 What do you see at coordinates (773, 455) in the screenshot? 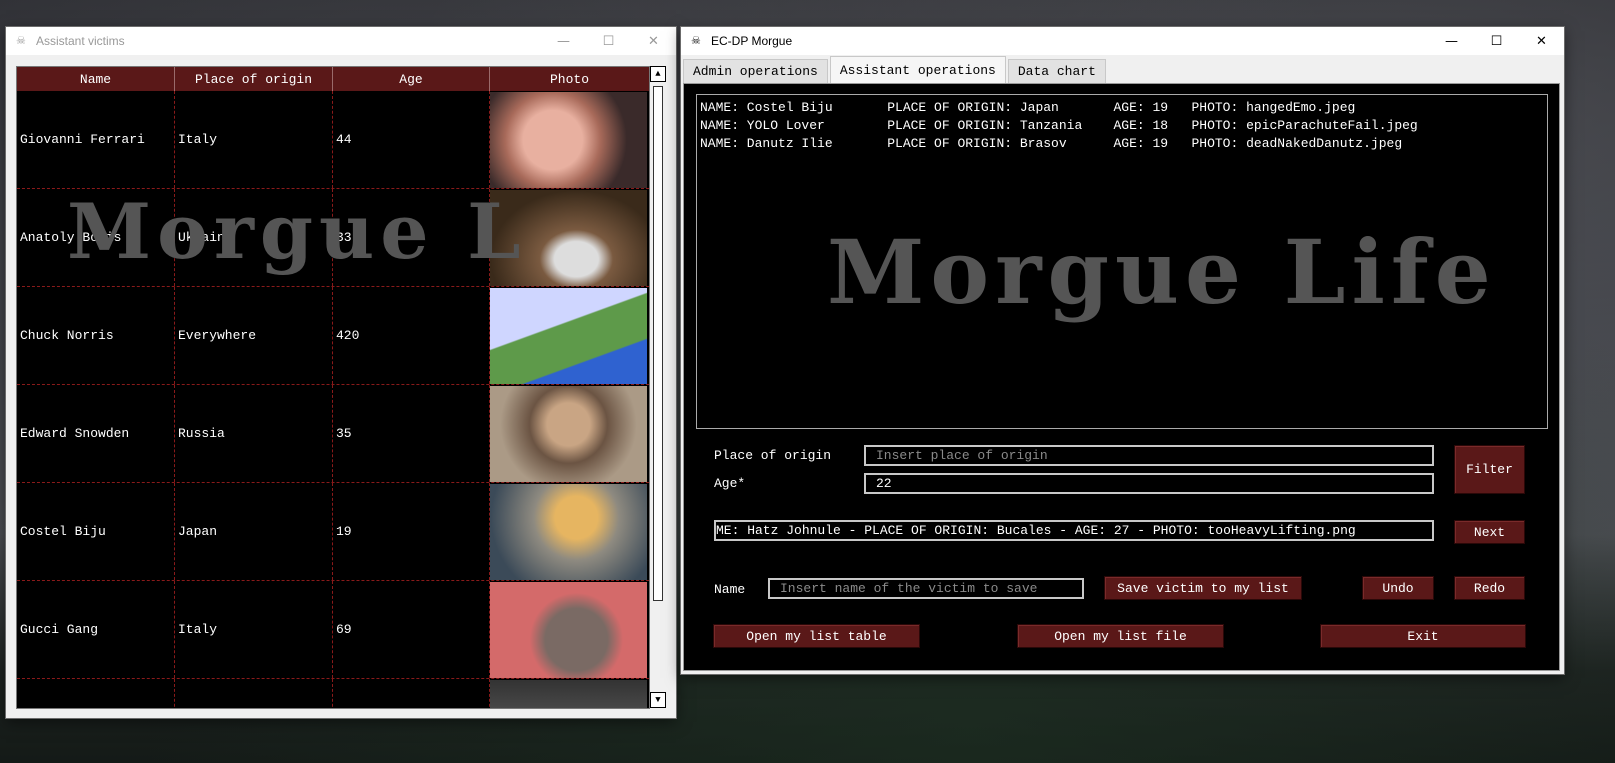
I see `place-of-origin-label: Place of origin` at bounding box center [773, 455].